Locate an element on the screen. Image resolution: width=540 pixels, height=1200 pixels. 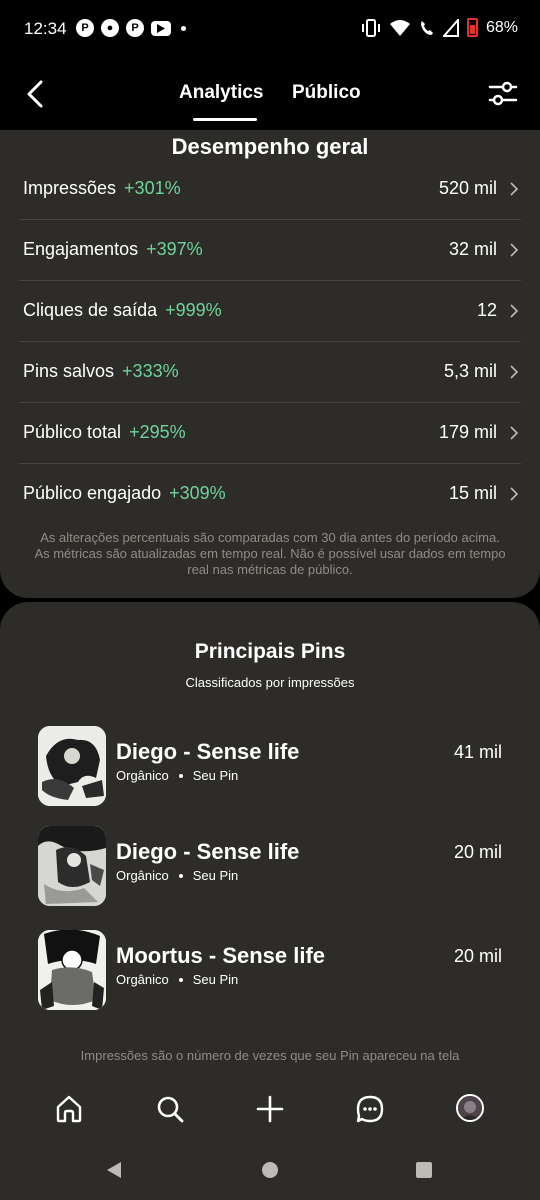
bottom-navigation is located at coordinates (270, 1110).